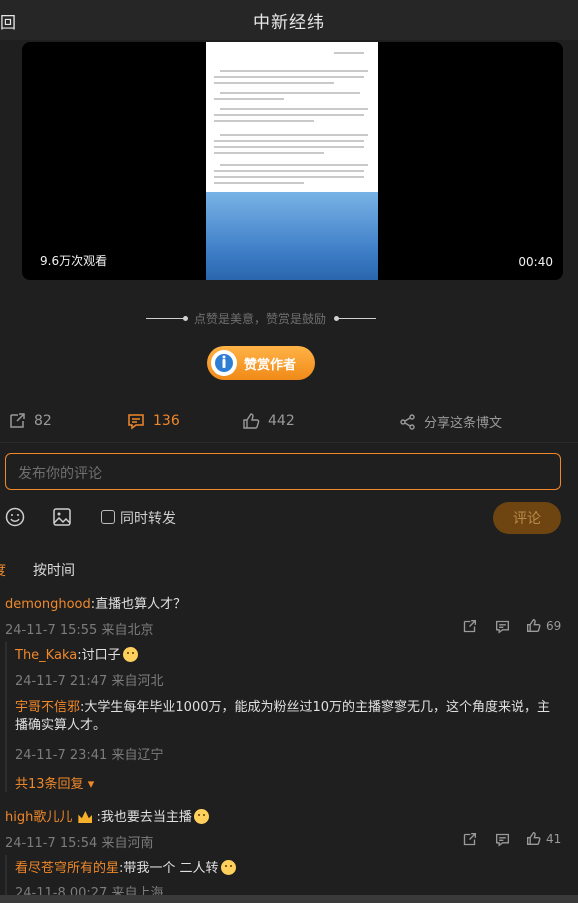 The image size is (578, 903). Describe the element at coordinates (260, 319) in the screenshot. I see `reward-tip-text: 点赞是美意，赞赏是鼓励` at that location.